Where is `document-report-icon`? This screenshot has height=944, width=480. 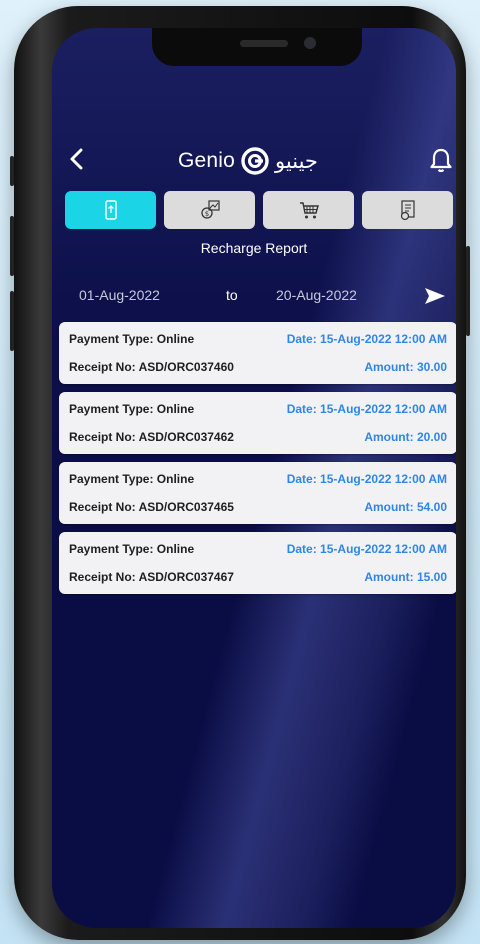
document-report-icon is located at coordinates (407, 210).